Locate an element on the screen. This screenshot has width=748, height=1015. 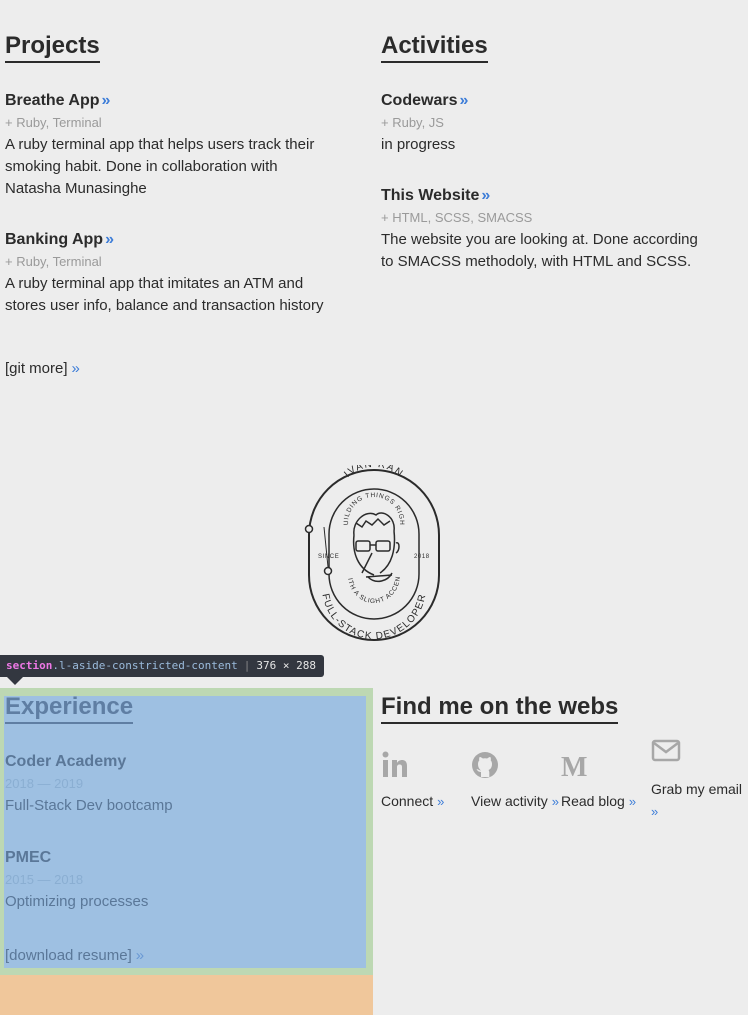
web-link-label: Connect » is located at coordinates (412, 801).